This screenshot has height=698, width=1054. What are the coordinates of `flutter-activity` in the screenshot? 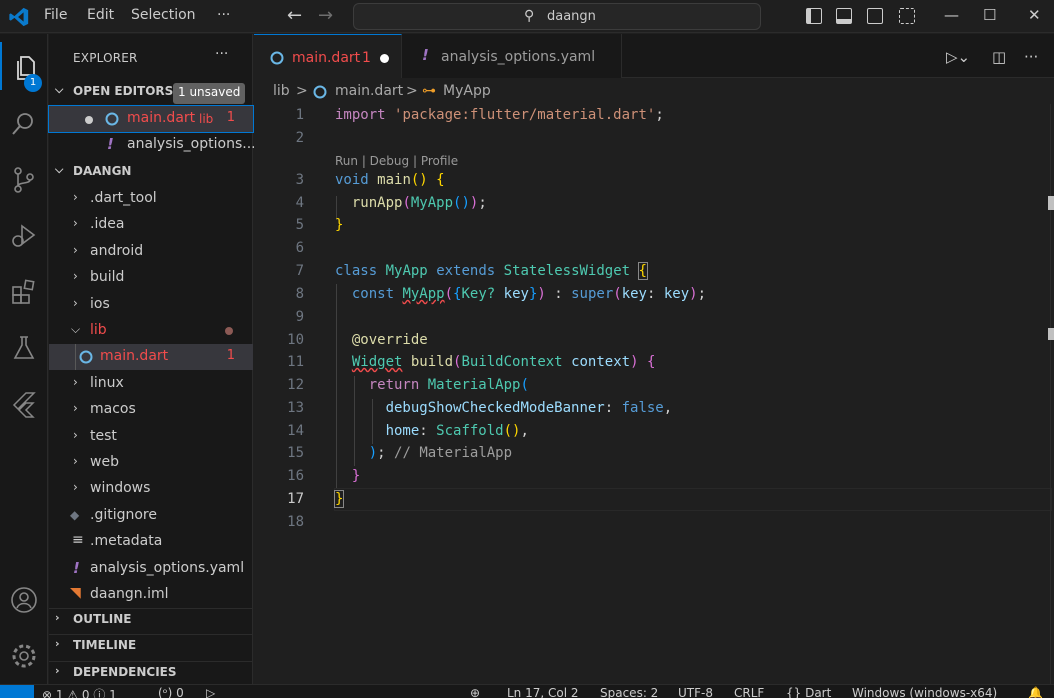 It's located at (24, 402).